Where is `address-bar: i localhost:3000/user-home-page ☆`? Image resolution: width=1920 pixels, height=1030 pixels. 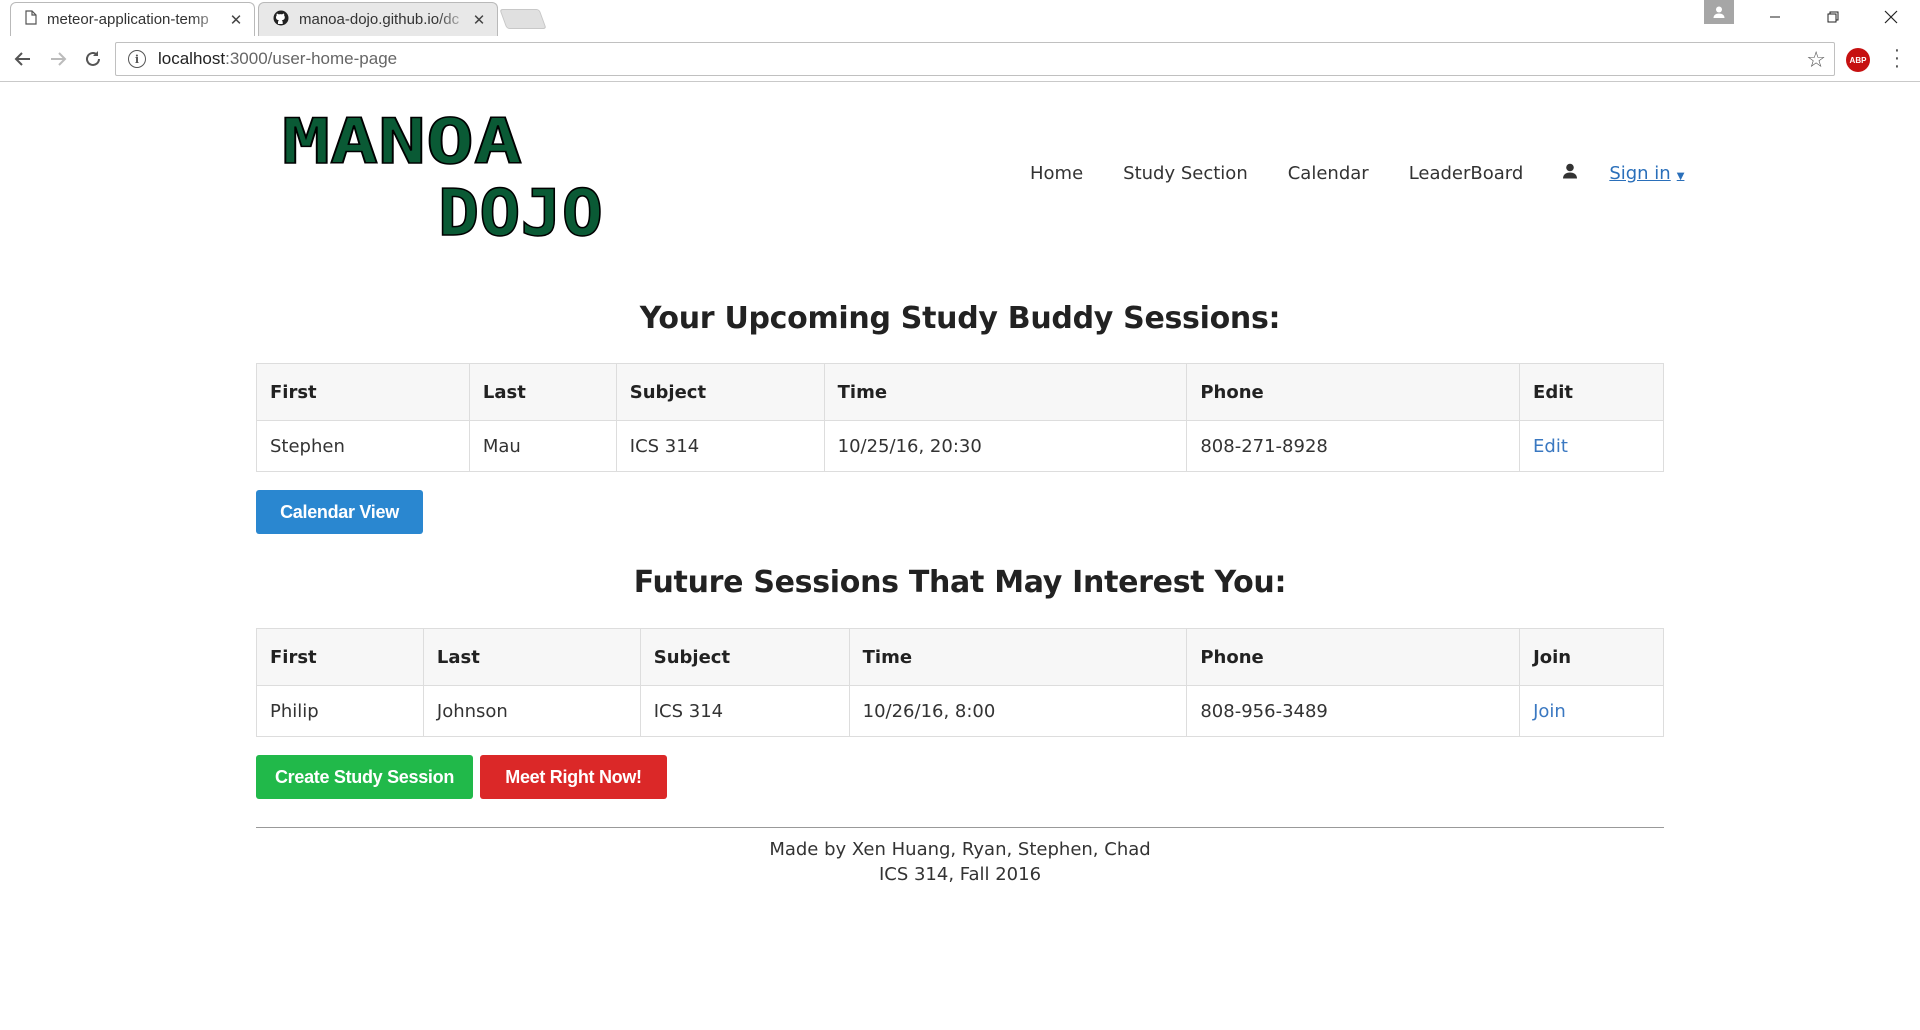 address-bar: i localhost:3000/user-home-page ☆ is located at coordinates (975, 59).